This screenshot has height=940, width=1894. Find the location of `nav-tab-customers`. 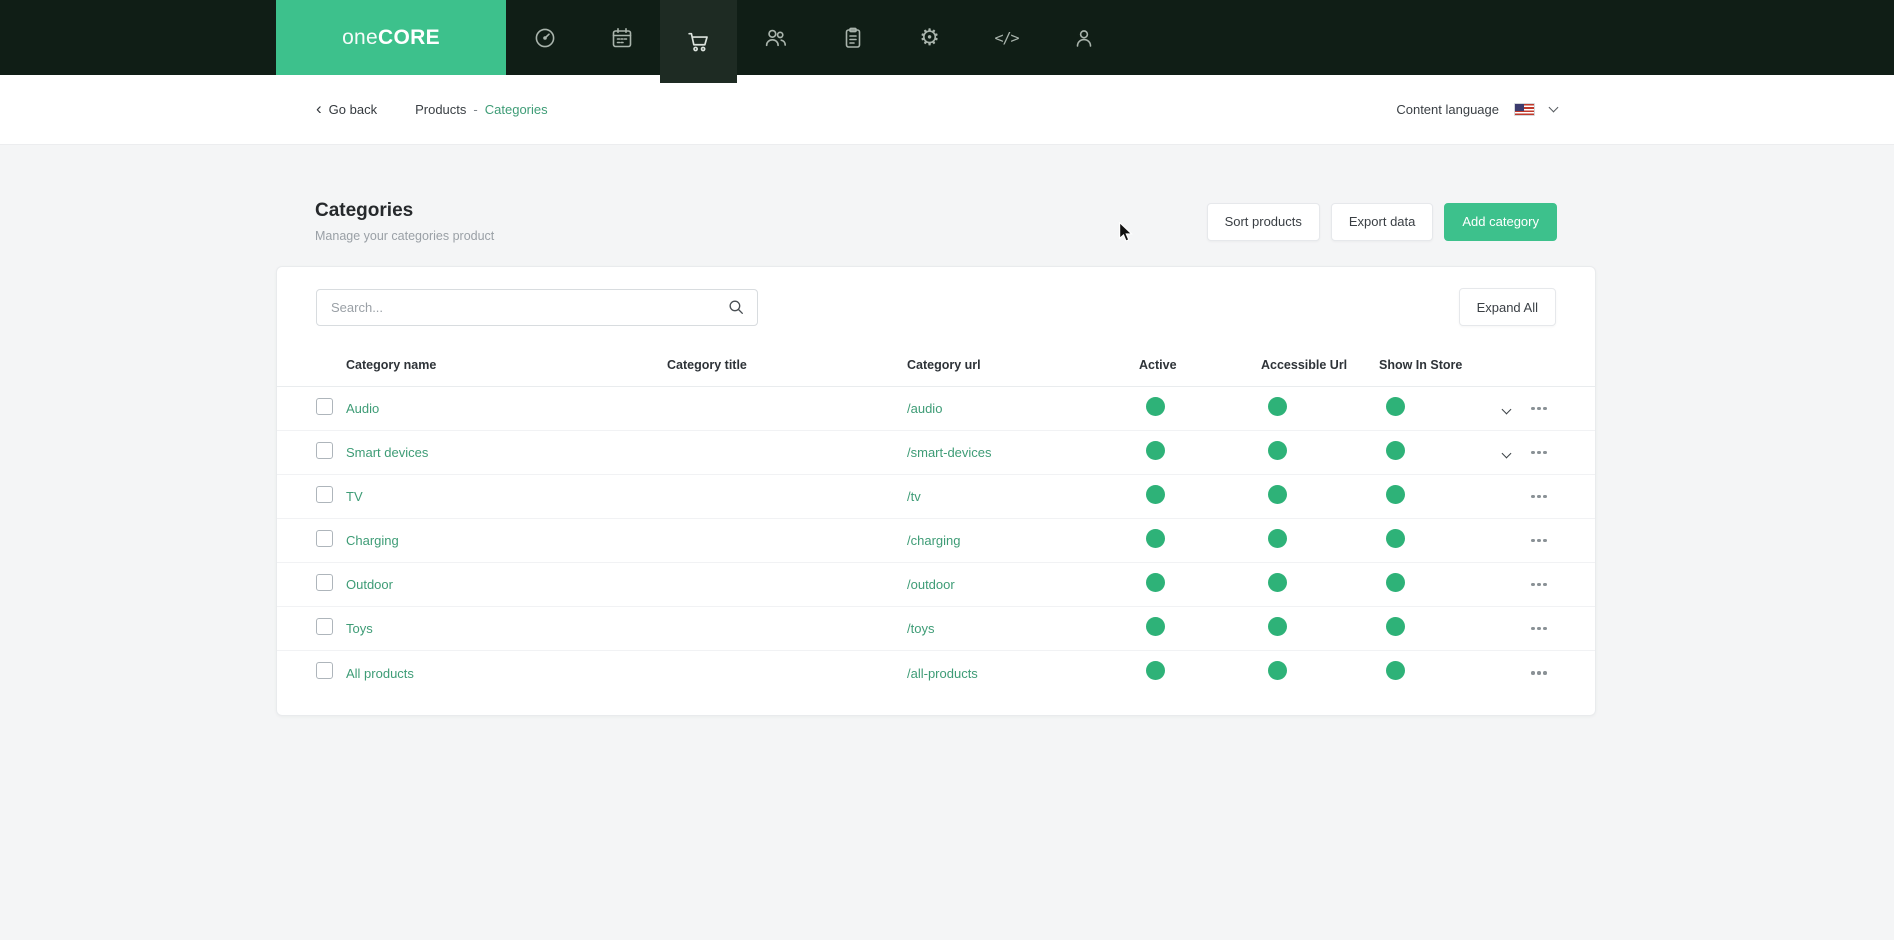

nav-tab-customers is located at coordinates (775, 37).